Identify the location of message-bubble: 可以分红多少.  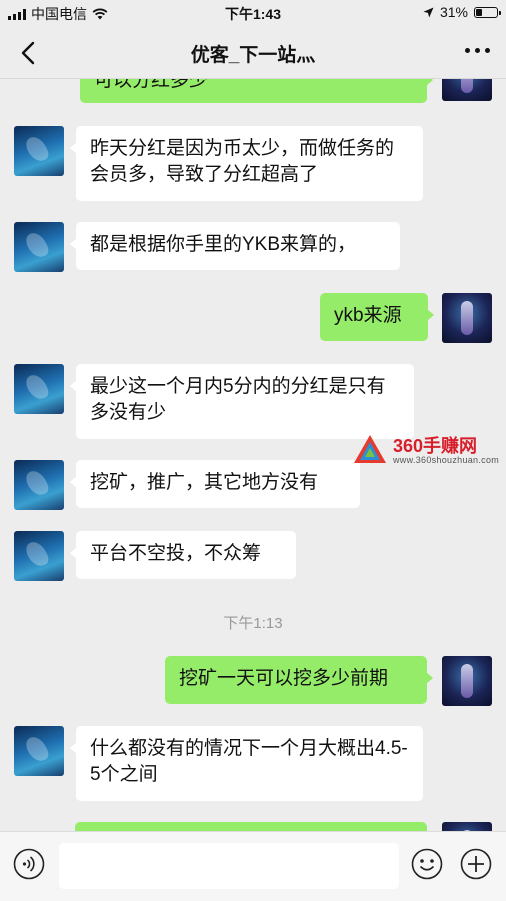
(256, 91).